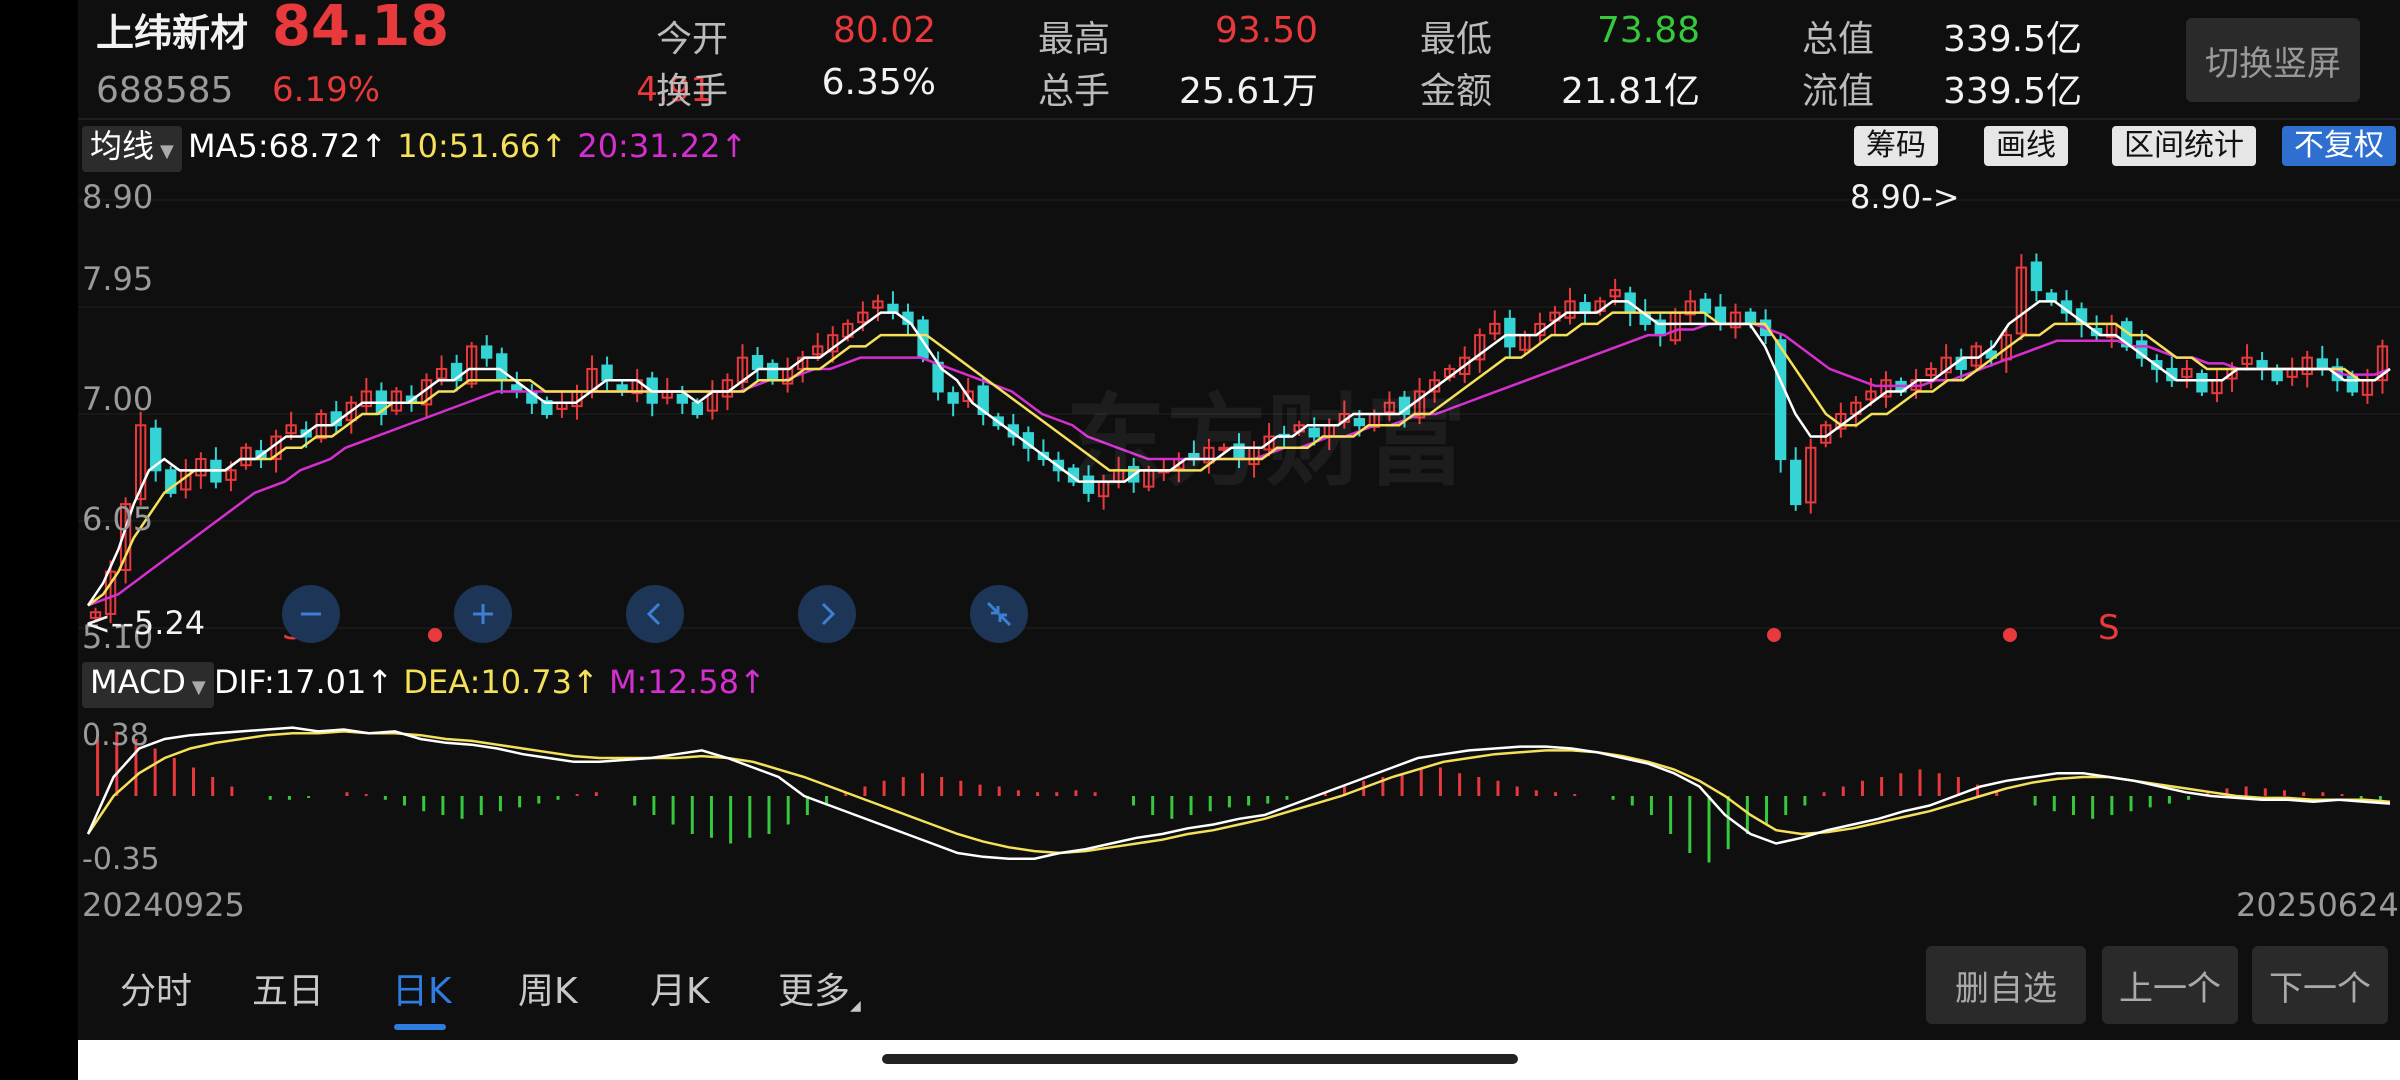 The width and height of the screenshot is (2400, 1080). Describe the element at coordinates (1239, 119) in the screenshot. I see `divider` at that location.